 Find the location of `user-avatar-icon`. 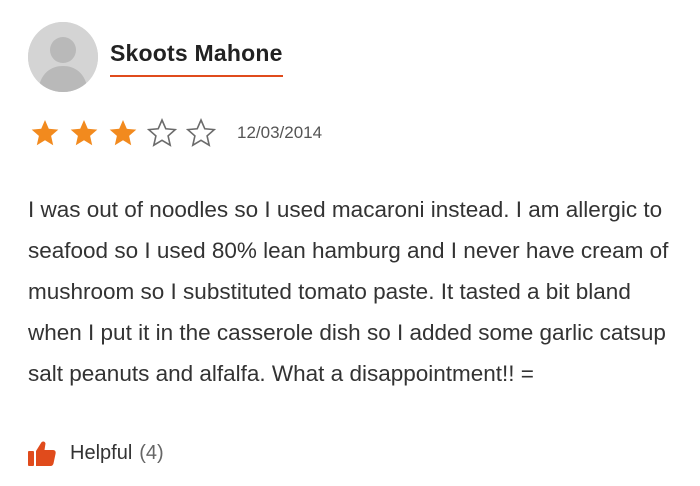

user-avatar-icon is located at coordinates (63, 57).